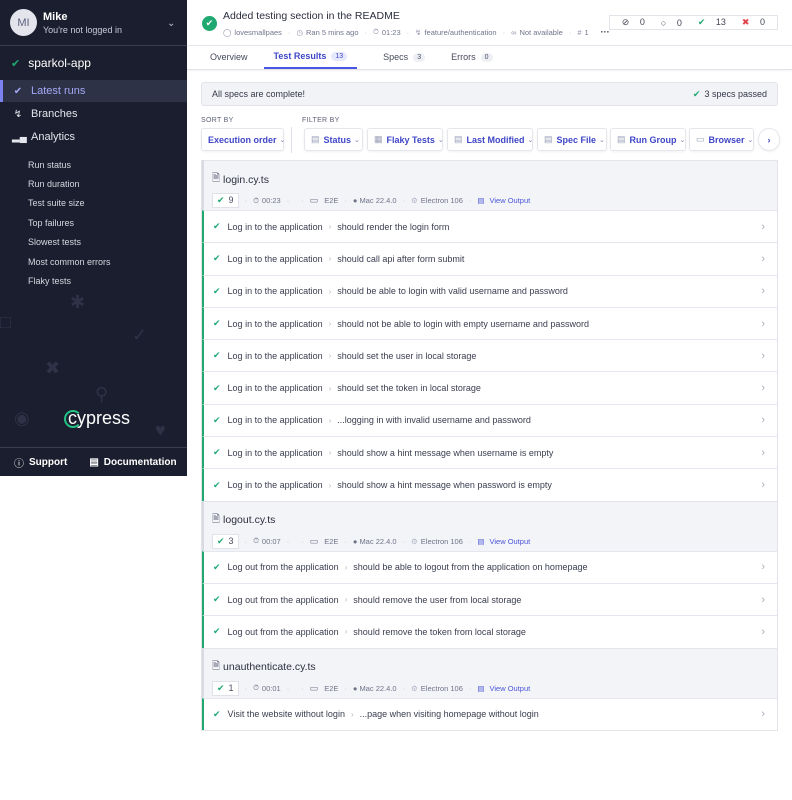 Image resolution: width=792 pixels, height=800 pixels. Describe the element at coordinates (572, 139) in the screenshot. I see `filter-spec-file: ▤ Spec File ⌄` at that location.